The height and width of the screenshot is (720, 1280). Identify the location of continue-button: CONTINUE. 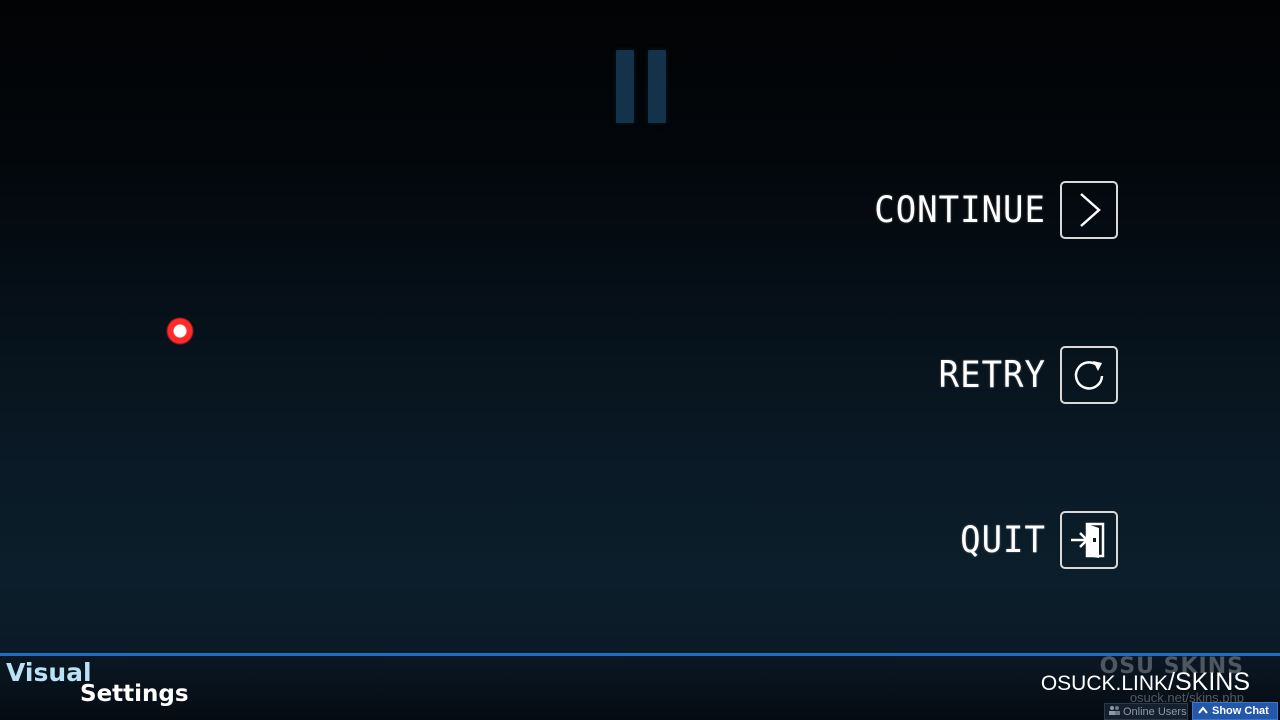
(996, 210).